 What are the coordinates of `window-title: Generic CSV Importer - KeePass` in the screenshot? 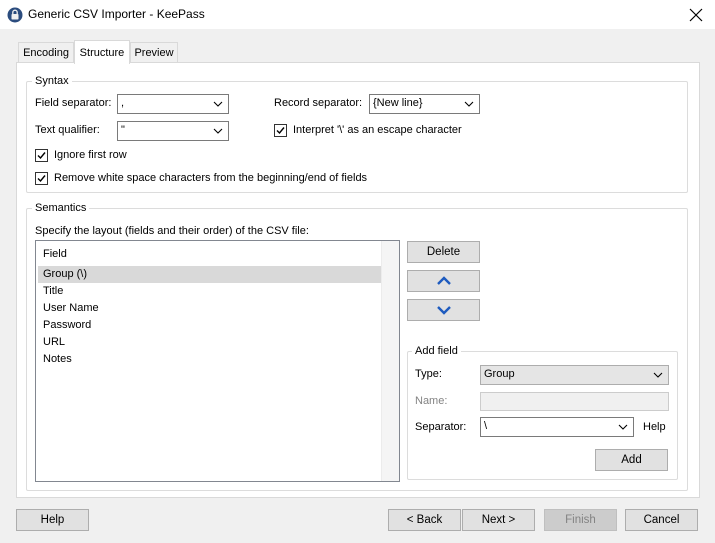 It's located at (116, 14).